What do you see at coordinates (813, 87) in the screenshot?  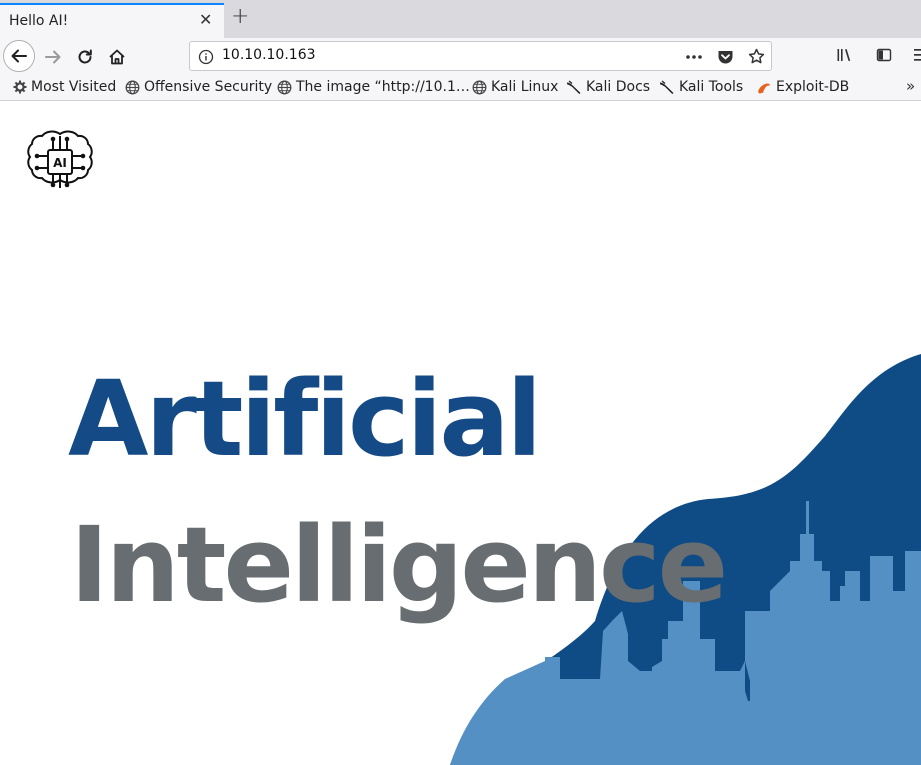 I see `bookmark-label: Exploit-DB` at bounding box center [813, 87].